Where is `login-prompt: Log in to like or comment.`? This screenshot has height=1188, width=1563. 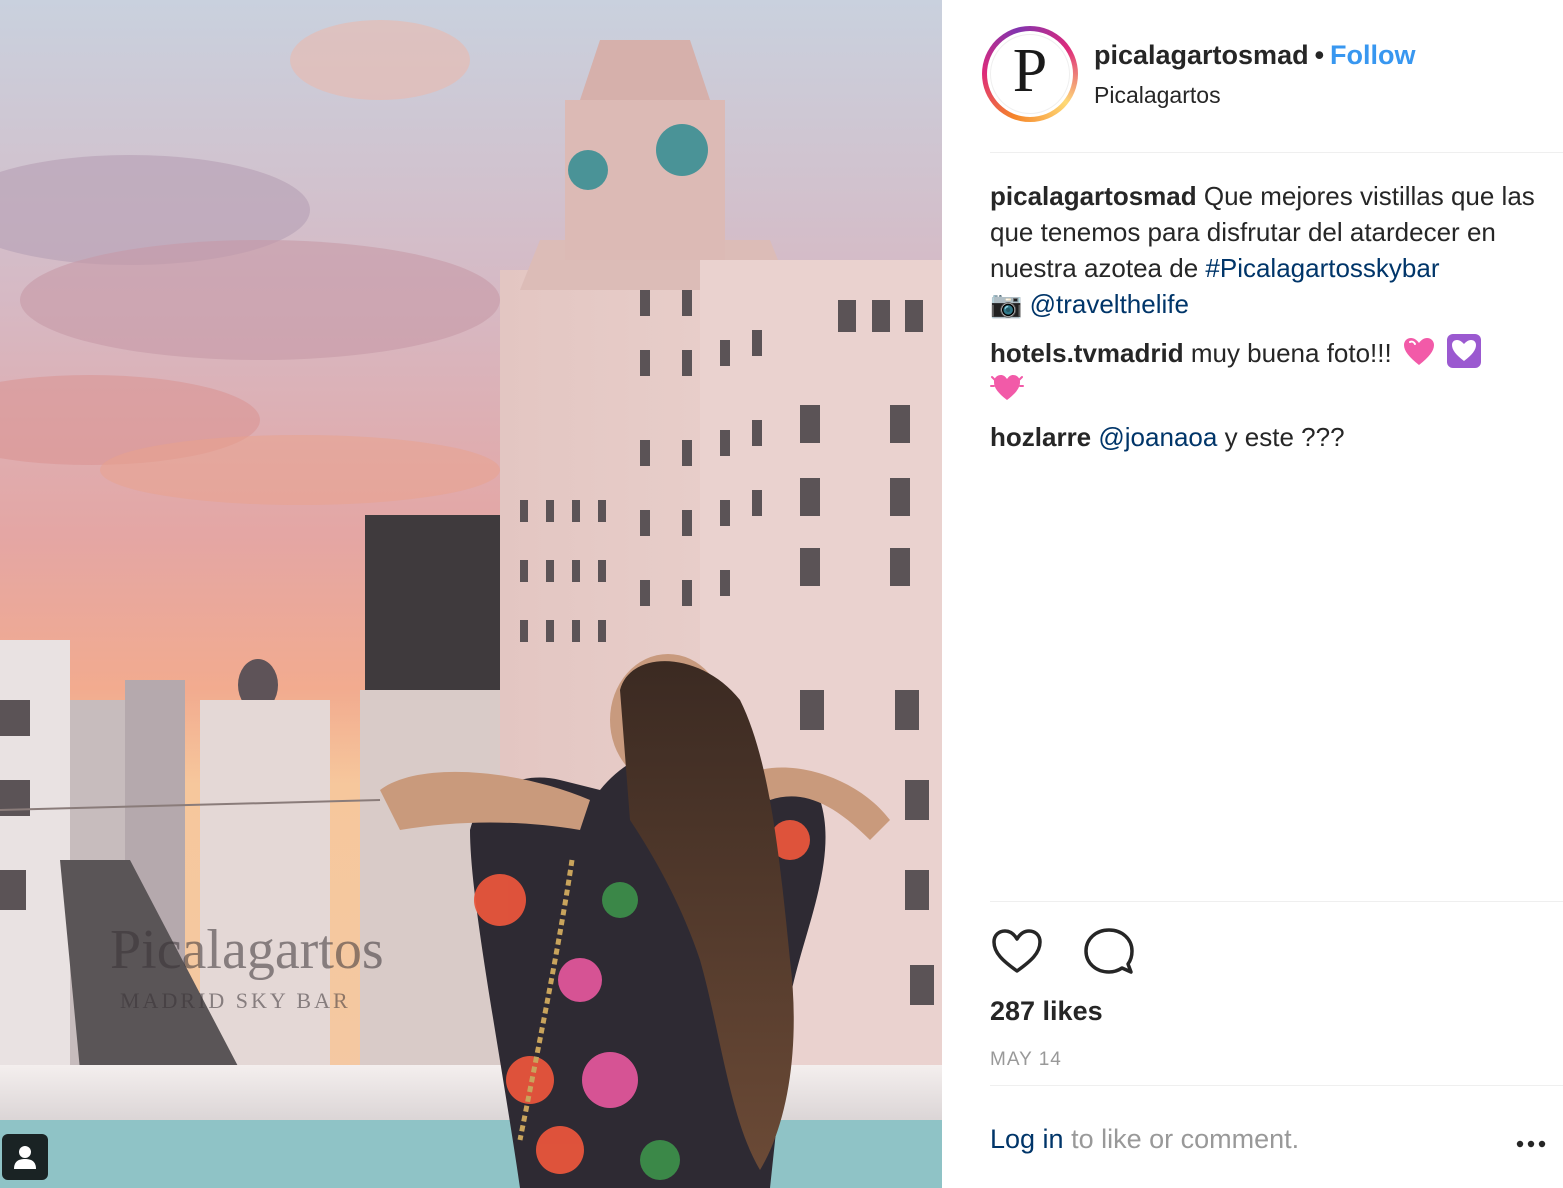
login-prompt: Log in to like or comment. is located at coordinates (1144, 1139).